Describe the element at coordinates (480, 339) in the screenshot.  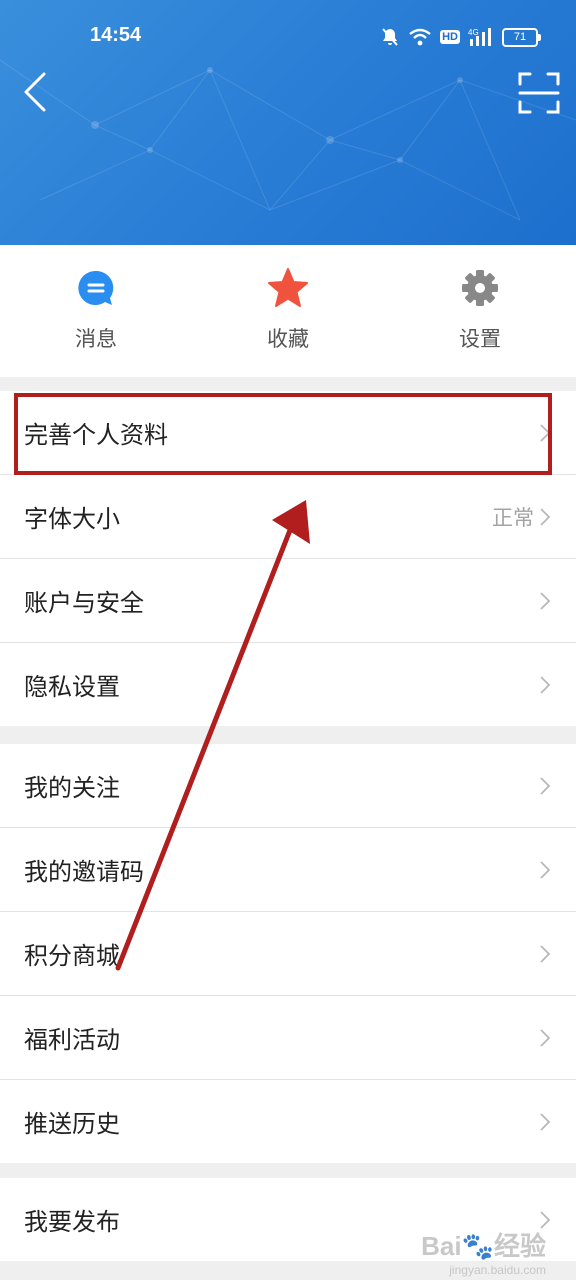
I see `settings-label: 设置` at that location.